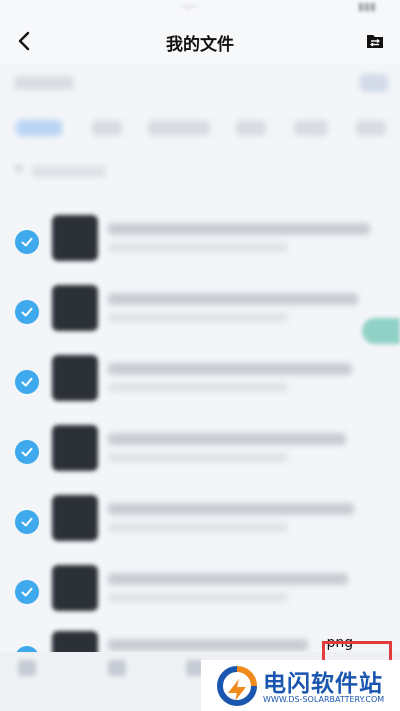 This screenshot has width=400, height=711. I want to click on group-header-blurred, so click(74, 172).